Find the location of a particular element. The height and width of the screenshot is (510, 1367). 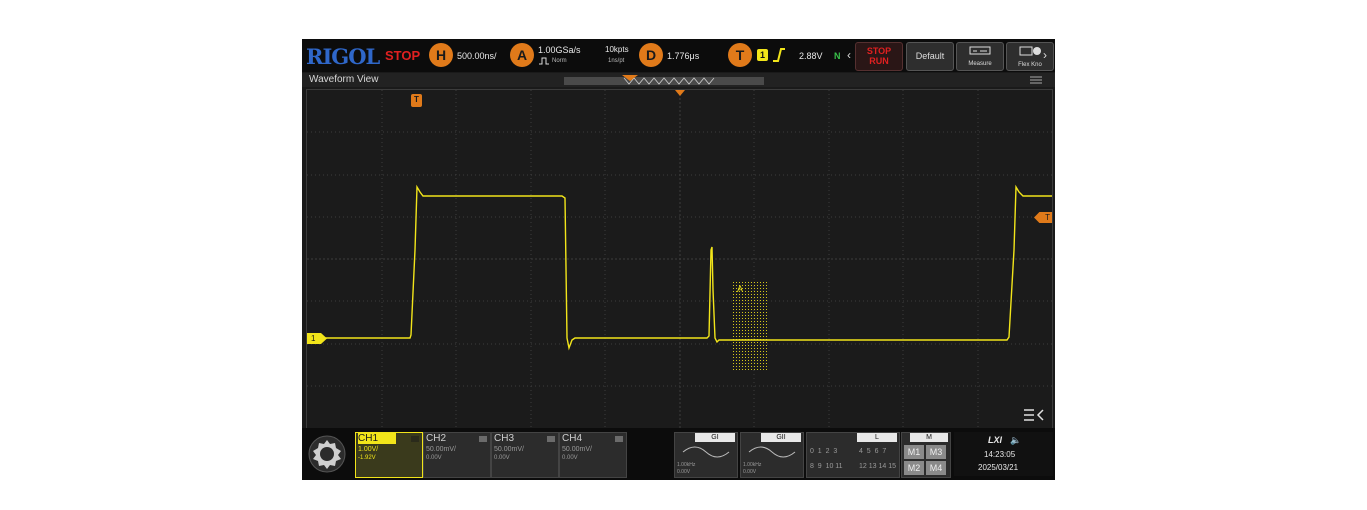

horizontal-key: H is located at coordinates (441, 55).